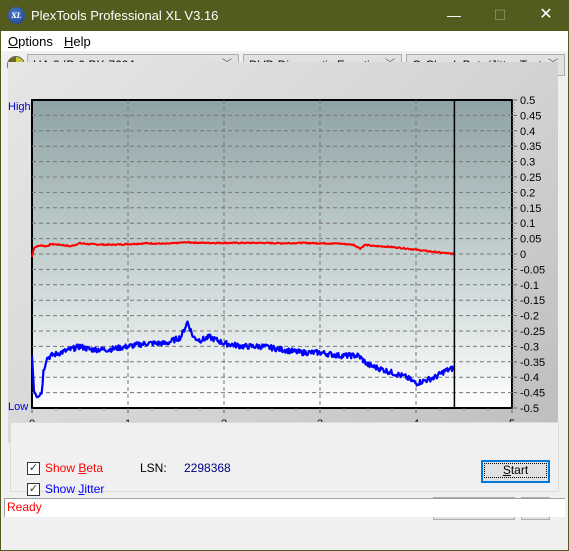 The height and width of the screenshot is (551, 569). I want to click on menu-options: Options, so click(30, 41).